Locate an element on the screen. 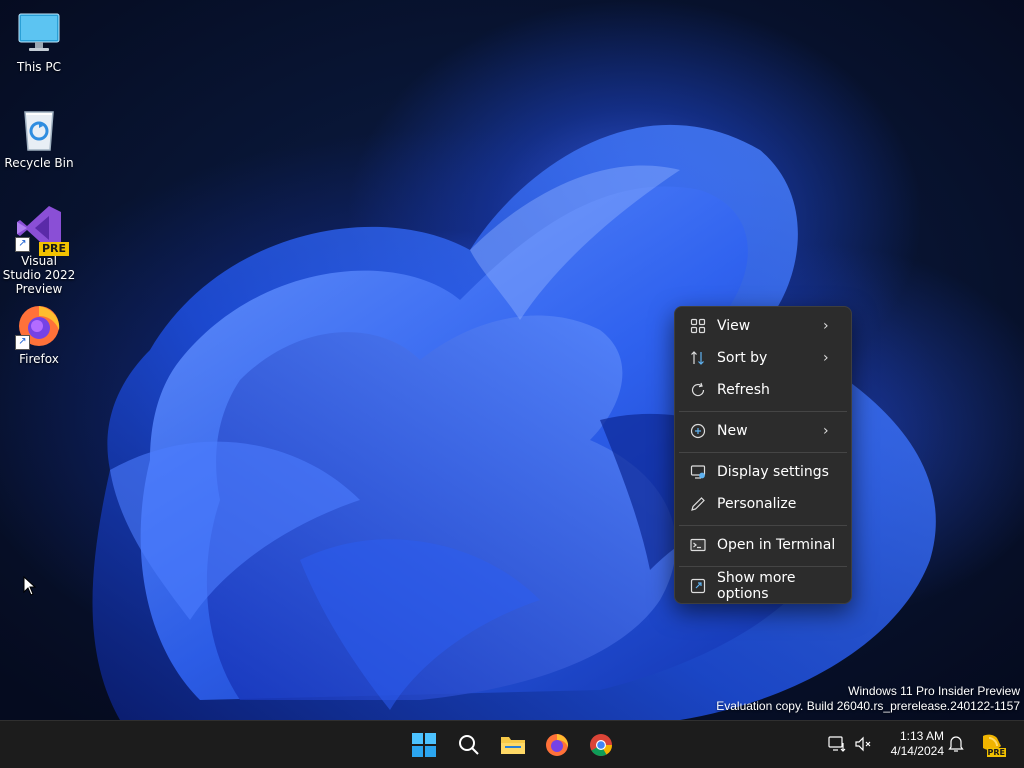 This screenshot has width=1024, height=768. file-explorer-icon is located at coordinates (513, 745).